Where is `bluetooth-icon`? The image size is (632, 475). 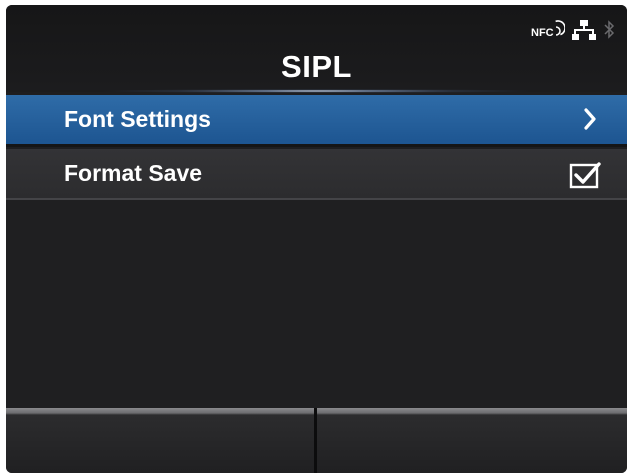
bluetooth-icon is located at coordinates (609, 29).